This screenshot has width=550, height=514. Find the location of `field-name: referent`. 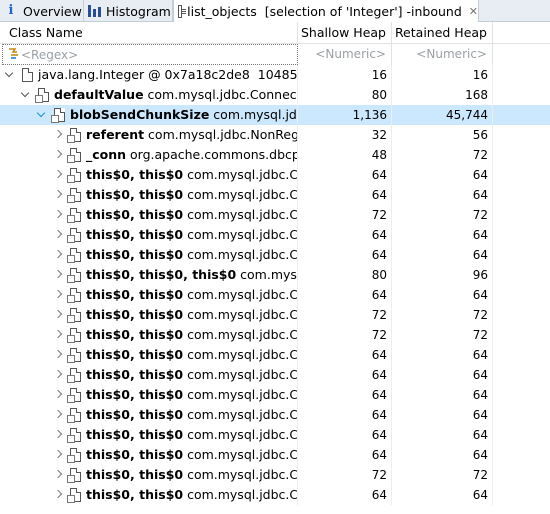

field-name: referent is located at coordinates (115, 134).